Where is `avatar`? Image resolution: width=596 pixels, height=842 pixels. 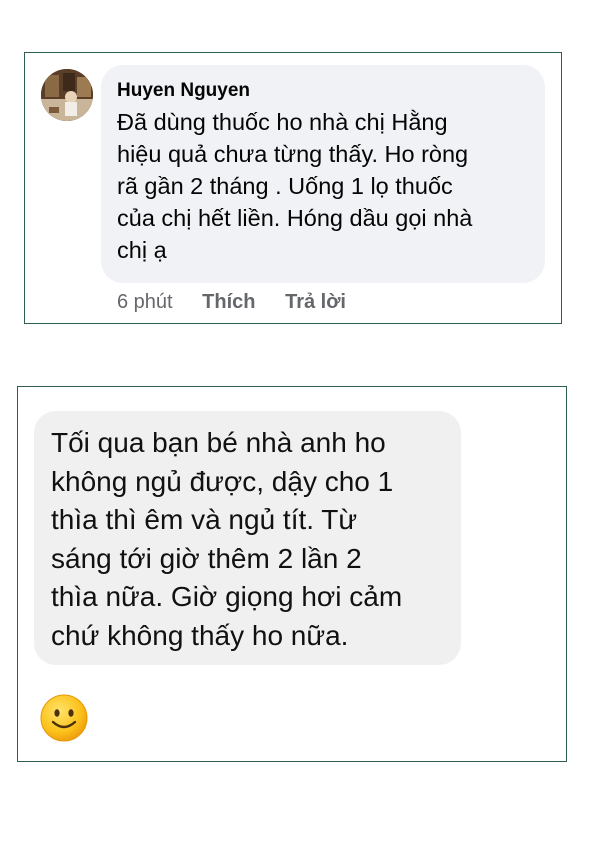
avatar is located at coordinates (67, 95).